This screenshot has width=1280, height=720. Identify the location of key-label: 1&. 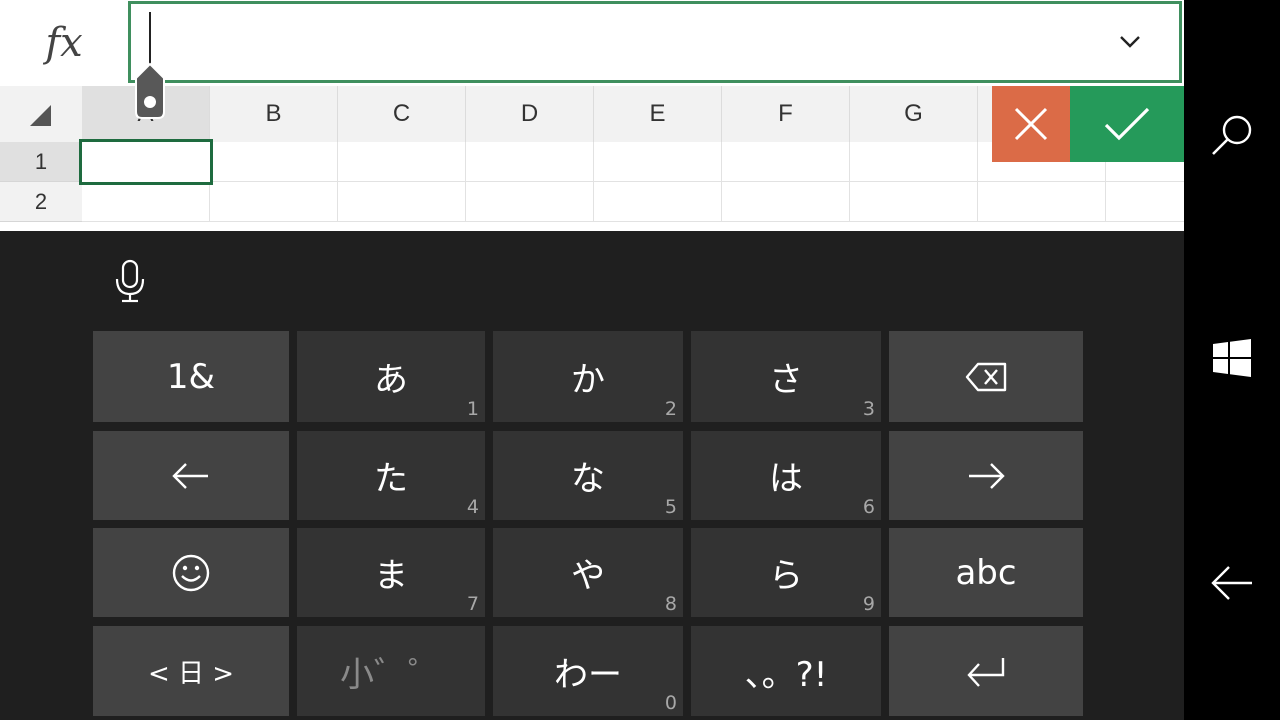
(191, 376).